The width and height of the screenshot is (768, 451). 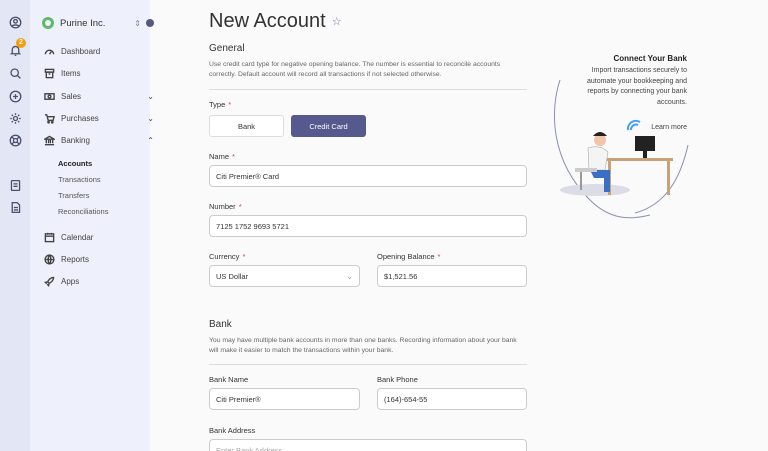 I want to click on sidebar-item-apps: Apps, so click(x=99, y=281).